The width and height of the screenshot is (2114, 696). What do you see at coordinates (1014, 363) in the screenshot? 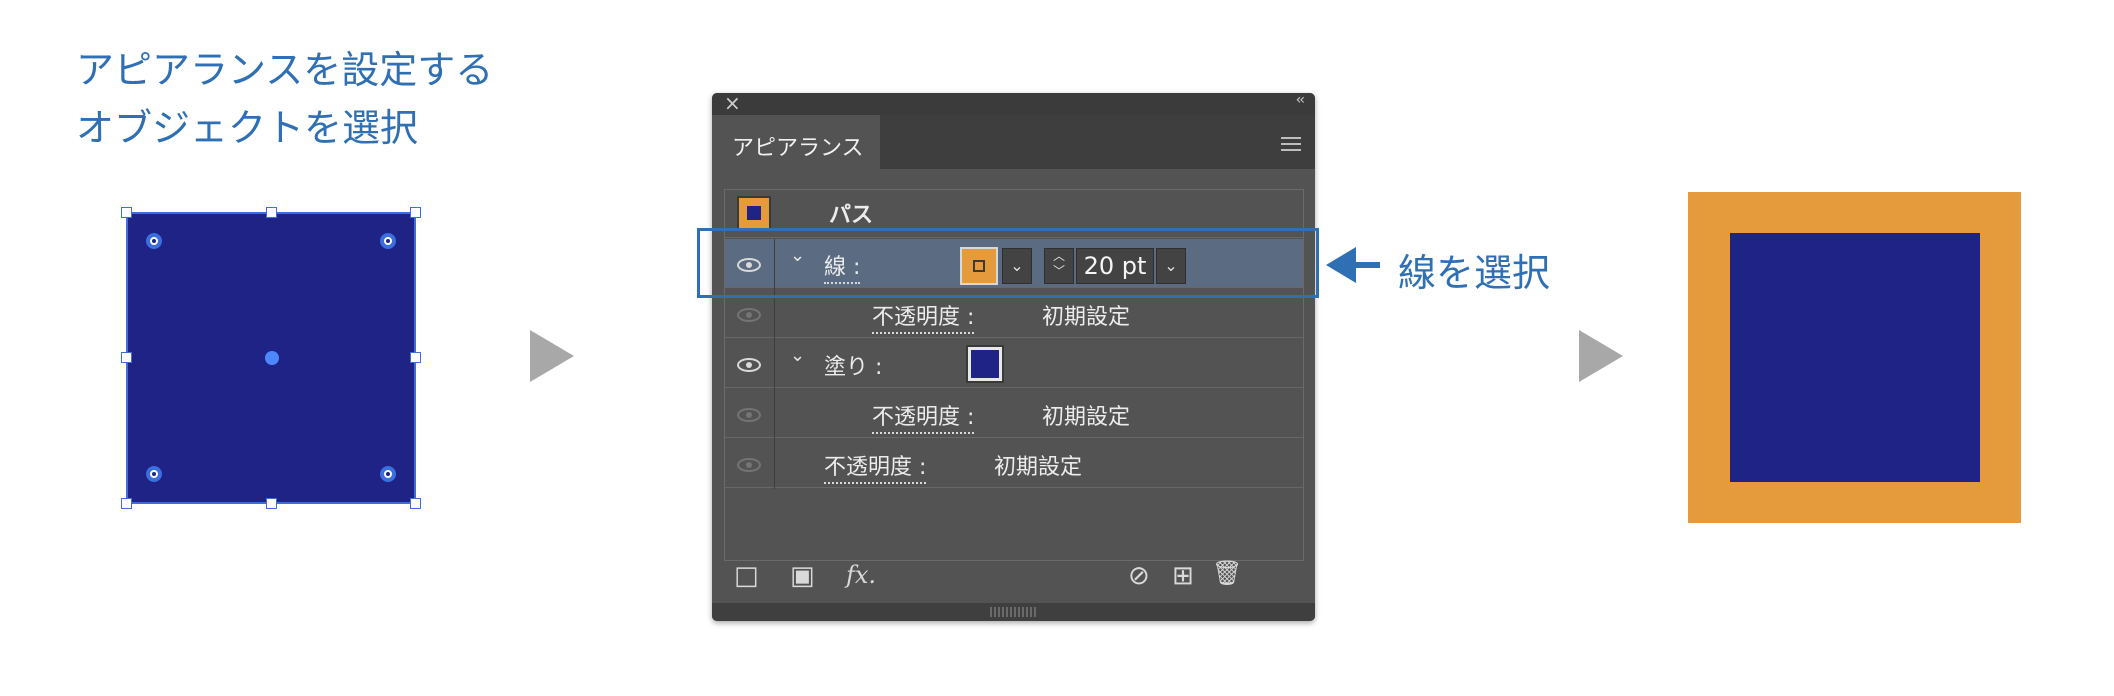
I see `list-item-fill` at bounding box center [1014, 363].